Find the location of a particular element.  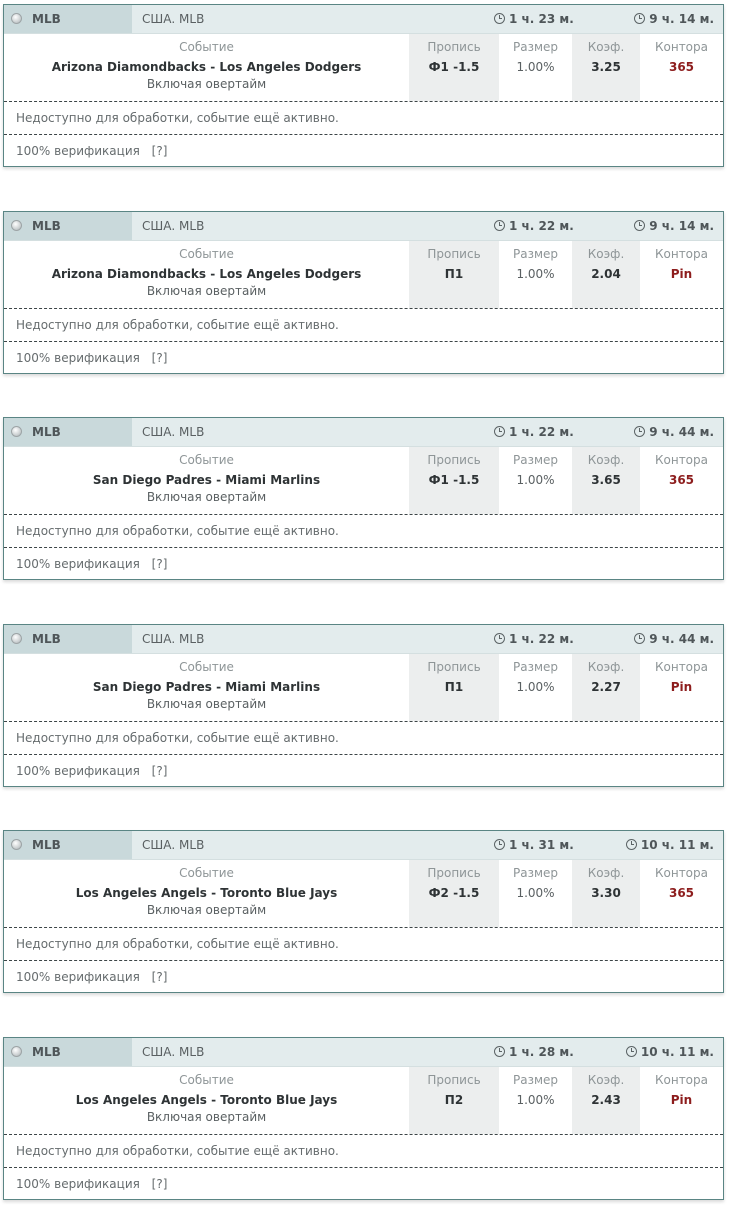

bookmaker-column: Контора Pin is located at coordinates (681, 687).